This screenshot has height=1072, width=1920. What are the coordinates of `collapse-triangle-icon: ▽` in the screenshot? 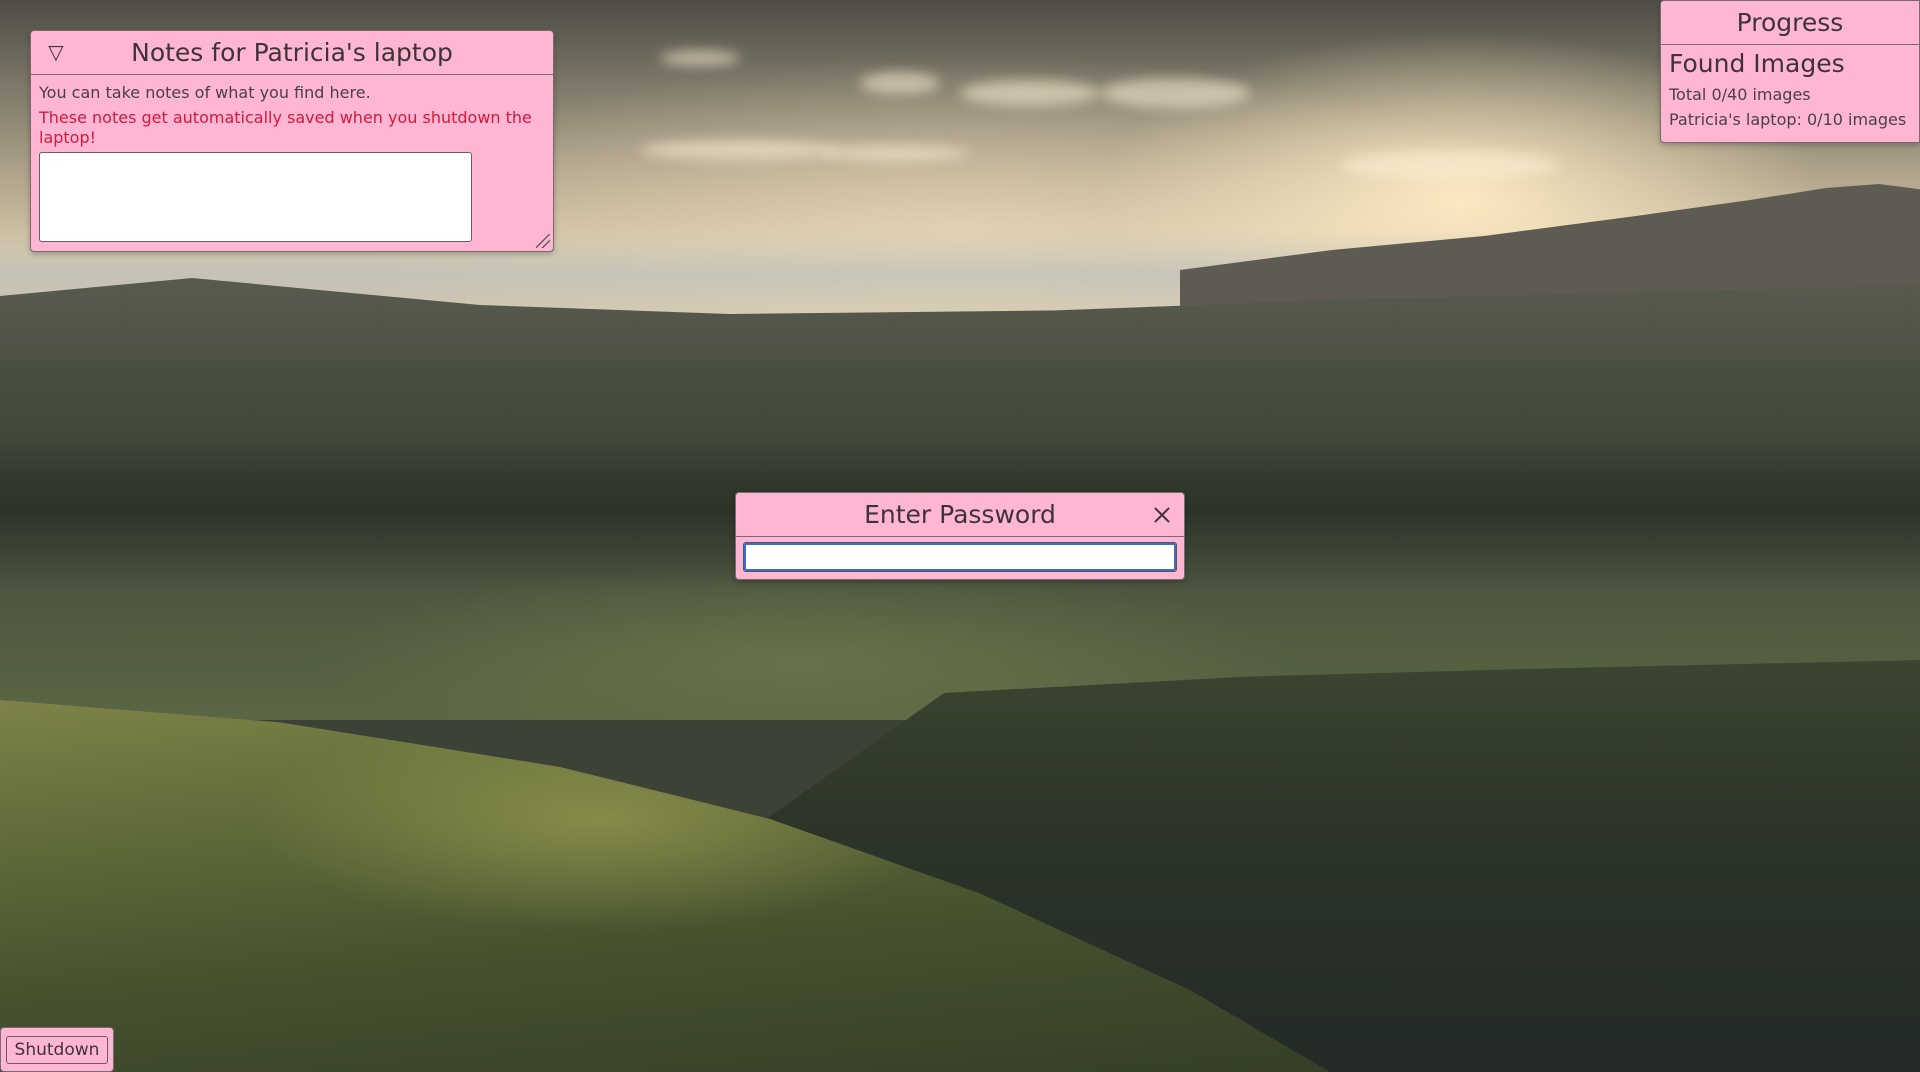 It's located at (56, 52).